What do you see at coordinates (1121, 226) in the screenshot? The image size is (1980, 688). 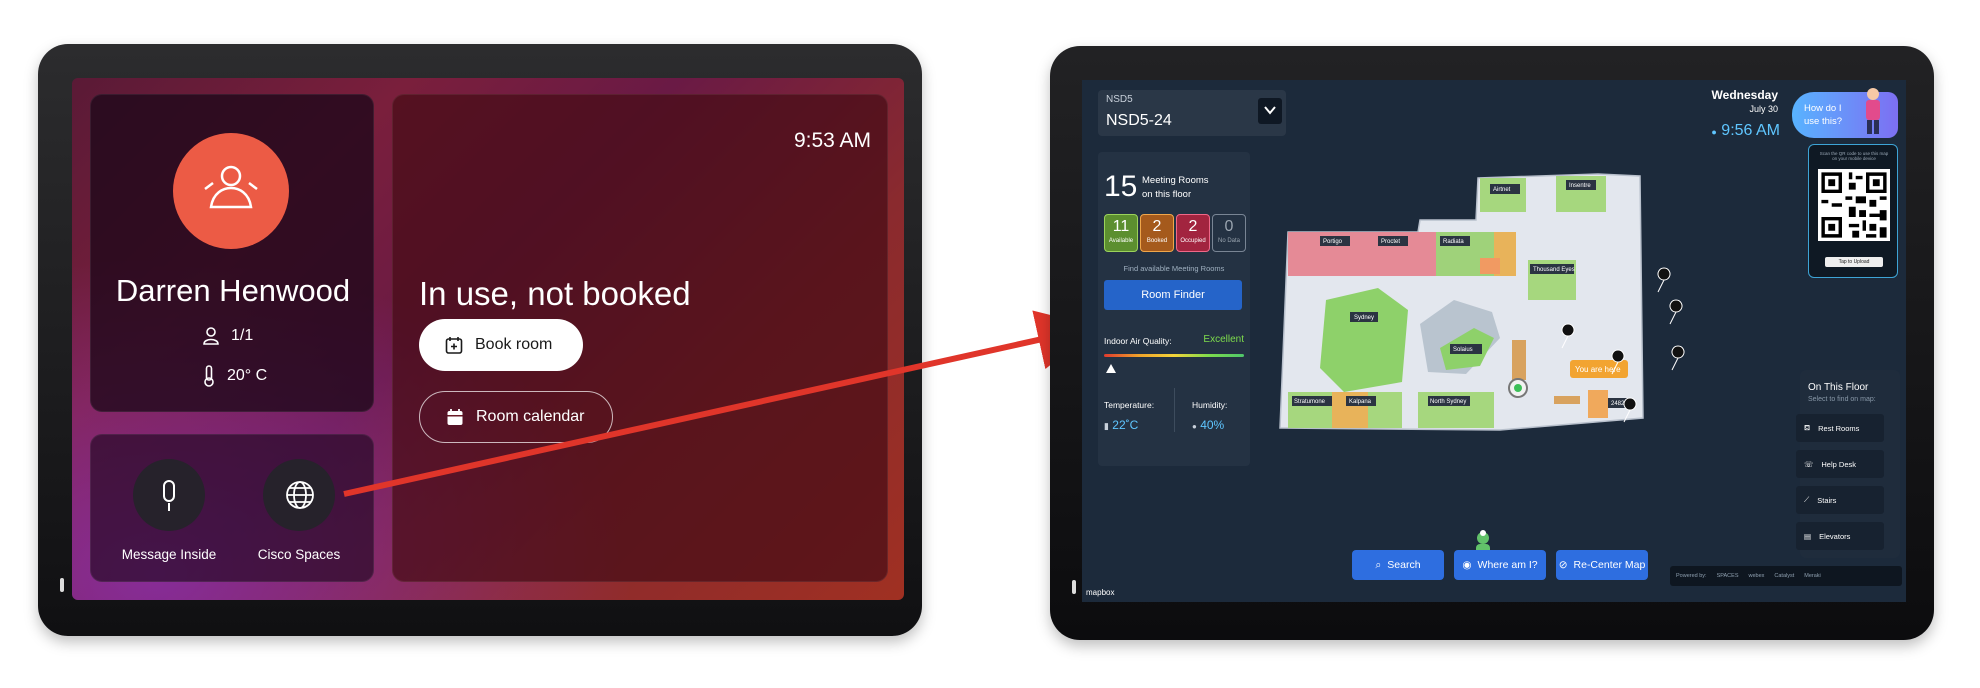 I see `stat-available-count: 11` at bounding box center [1121, 226].